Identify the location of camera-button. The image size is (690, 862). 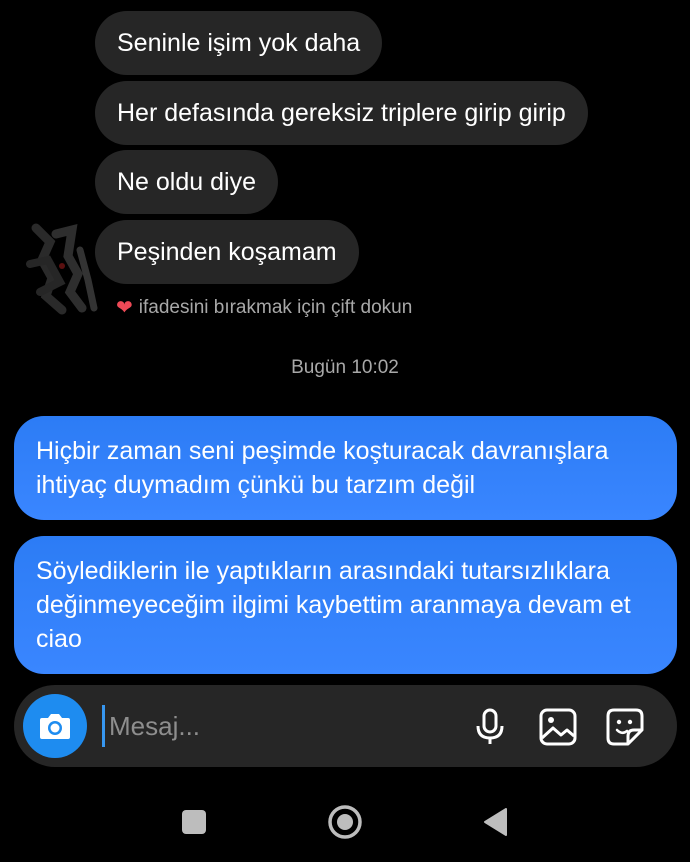
(55, 726).